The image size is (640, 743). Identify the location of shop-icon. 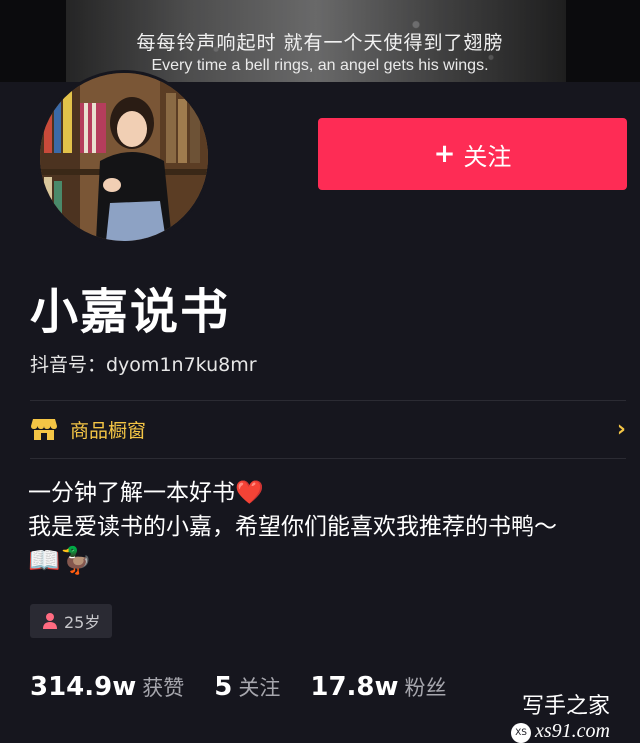
(44, 429).